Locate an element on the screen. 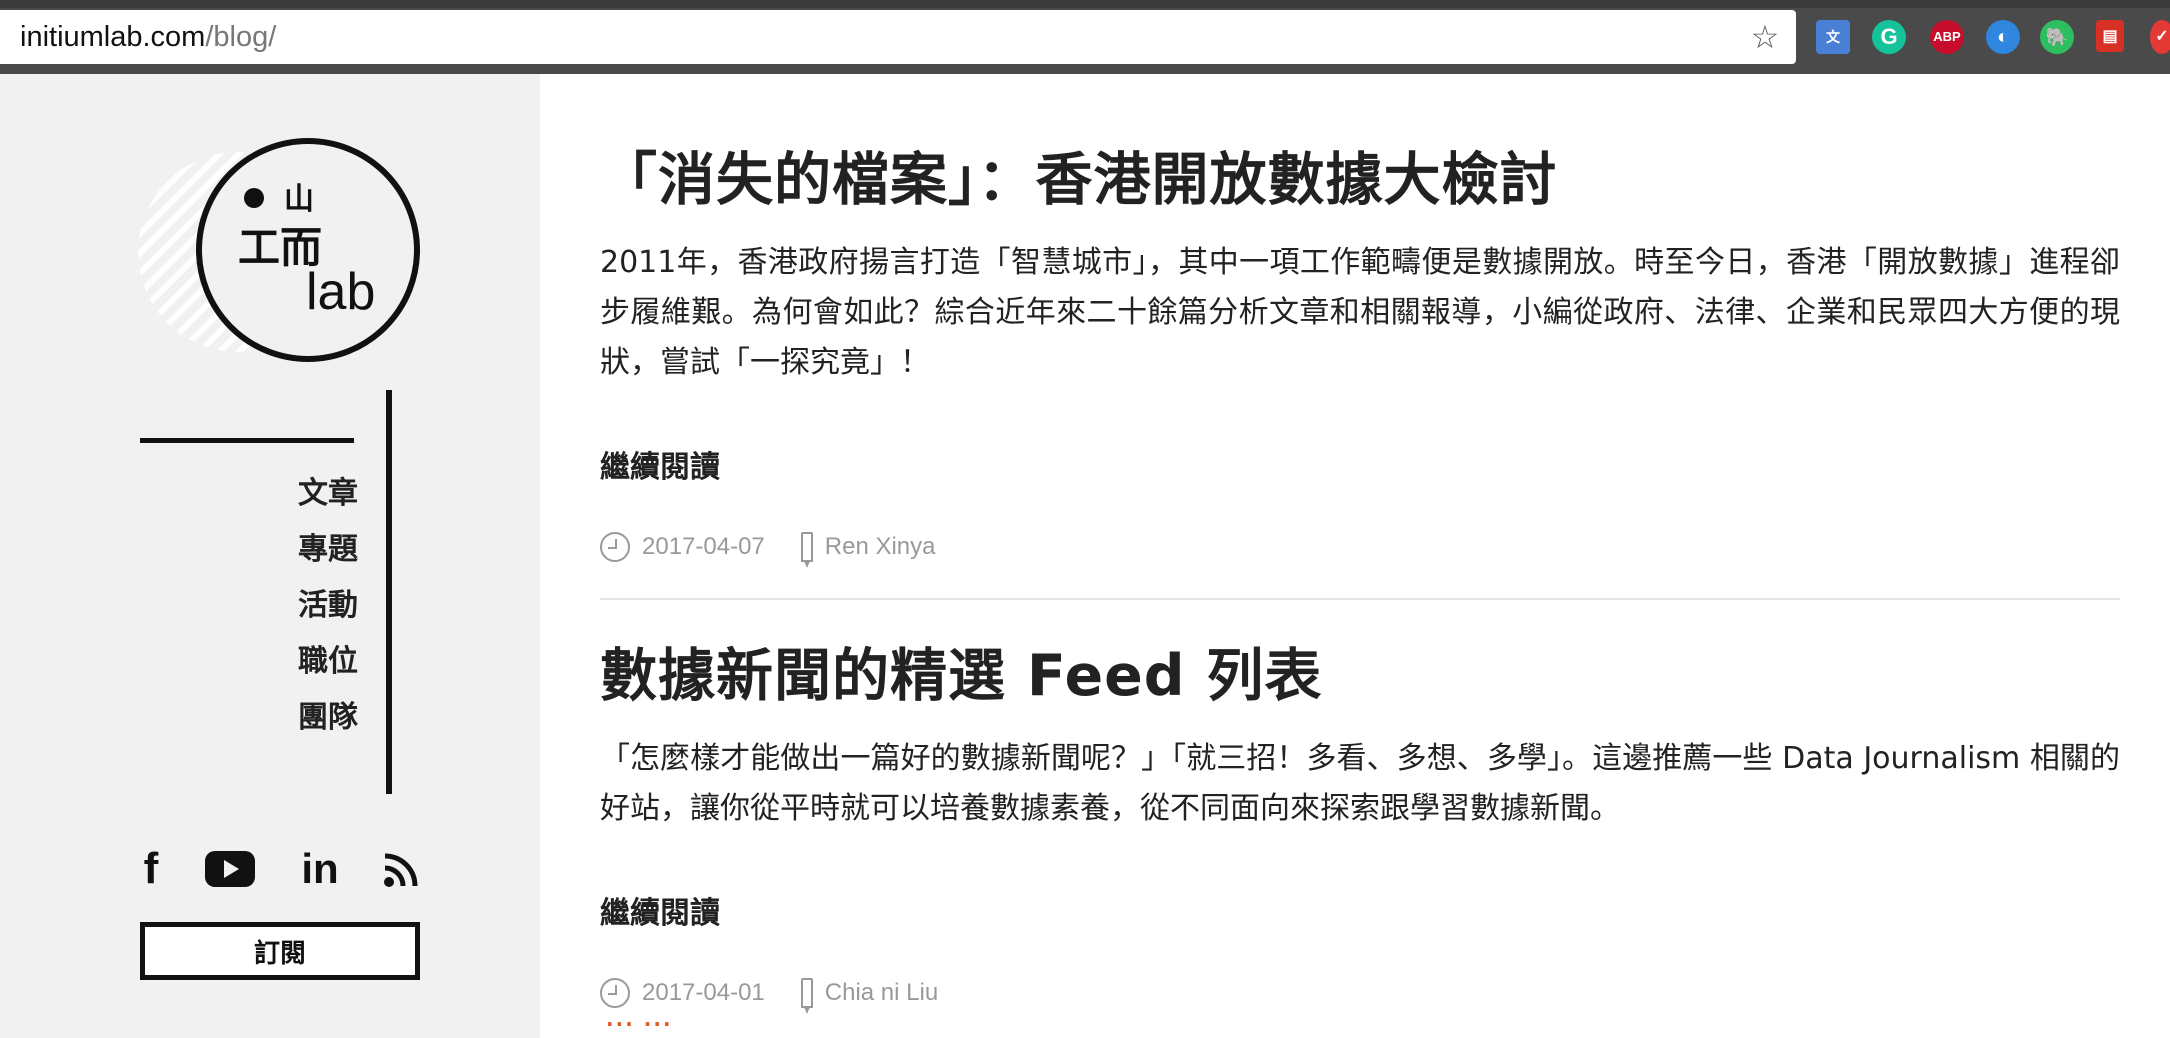  nav-active-indicator is located at coordinates (247, 440).